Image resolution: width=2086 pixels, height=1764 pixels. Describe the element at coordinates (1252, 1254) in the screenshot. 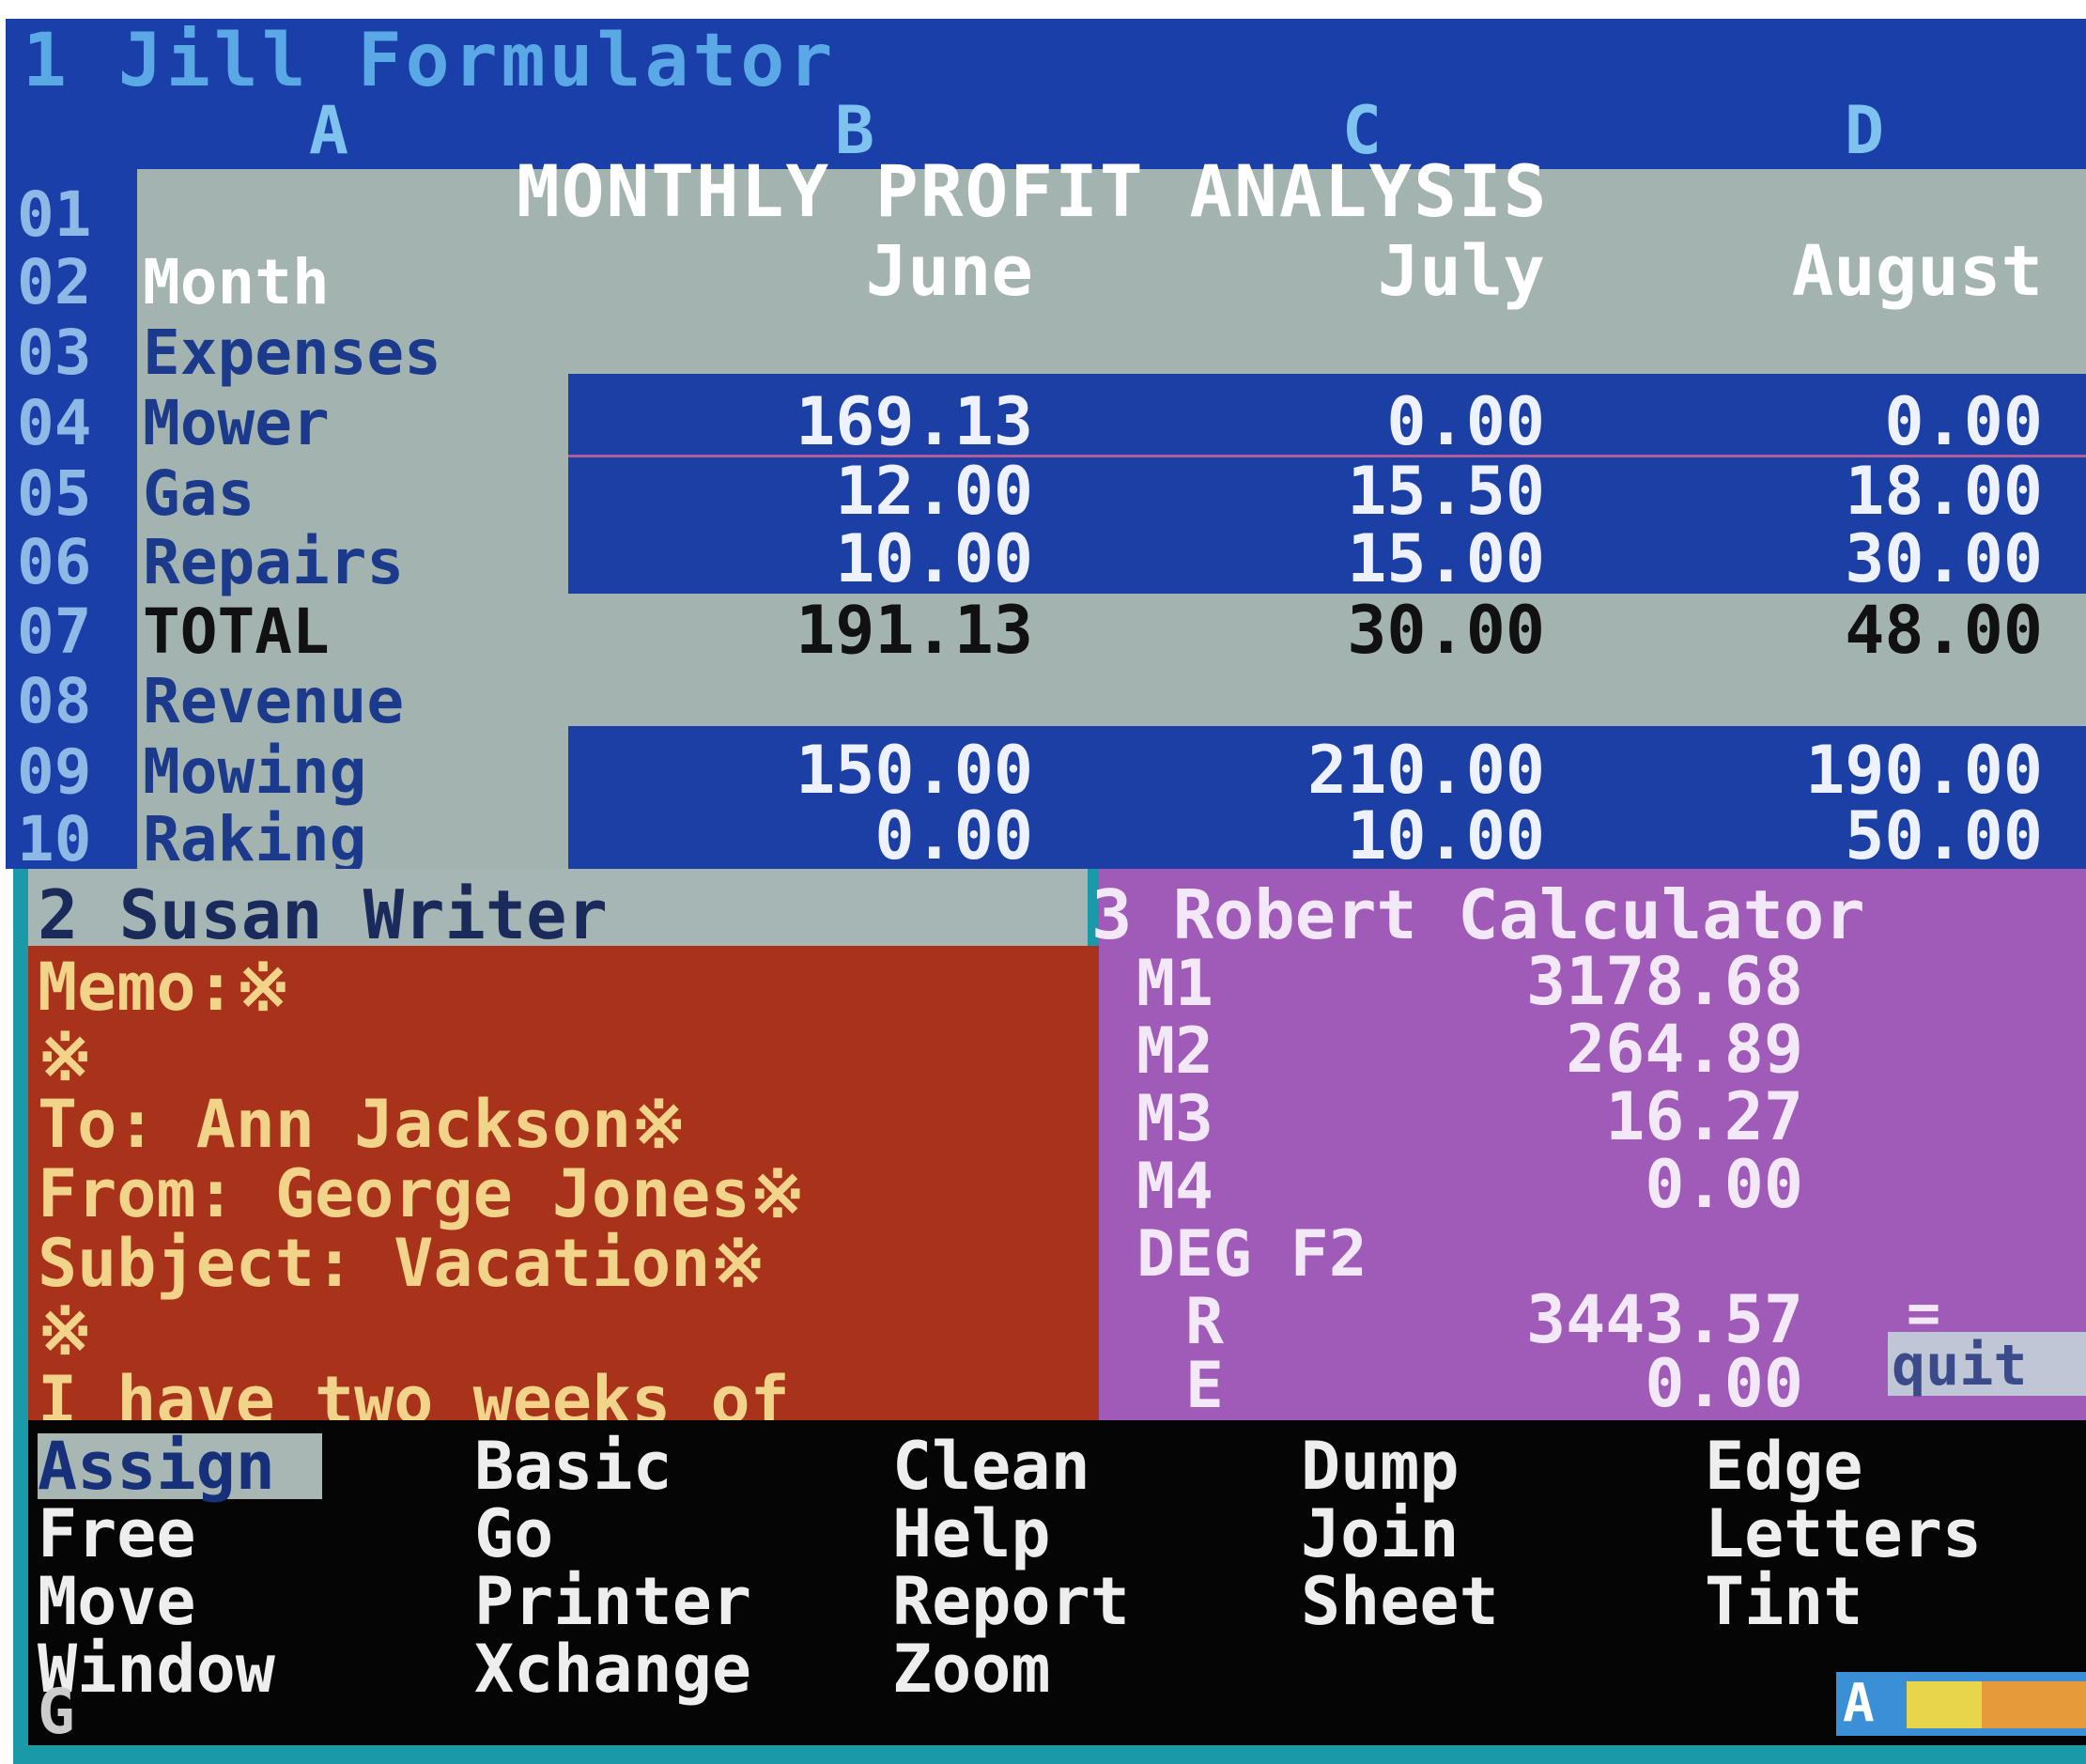

I see `calculator-mode: DEG F2` at that location.